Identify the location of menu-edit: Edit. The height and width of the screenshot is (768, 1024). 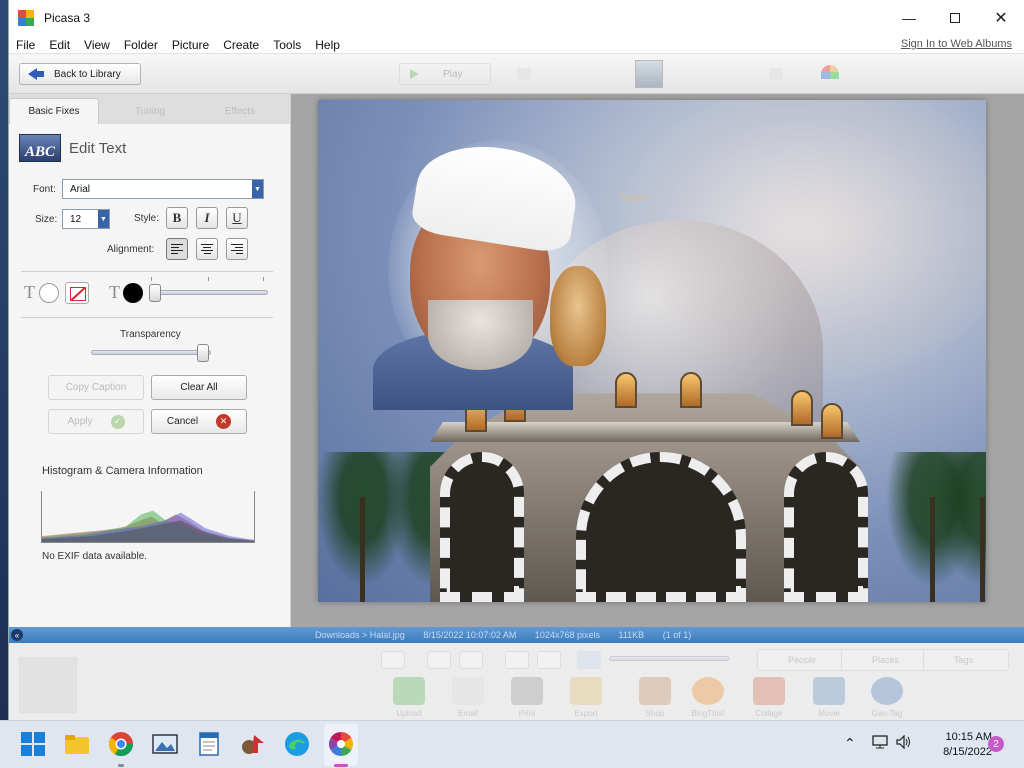
(59, 45).